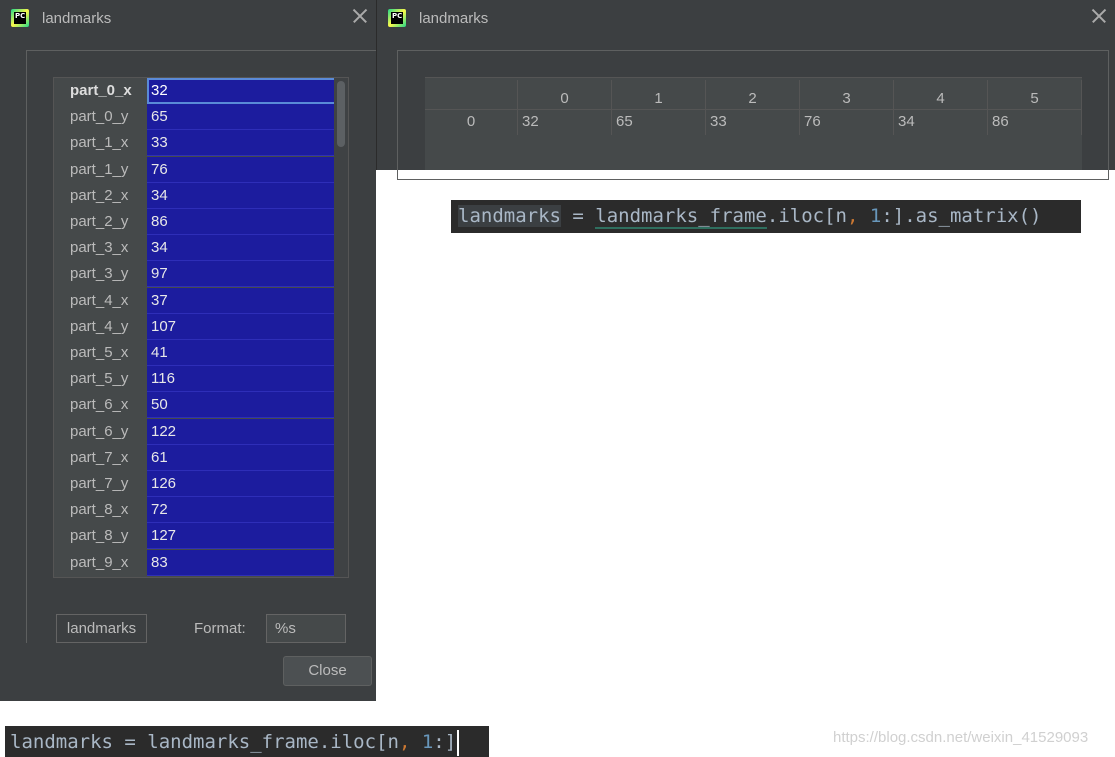 The height and width of the screenshot is (757, 1115). What do you see at coordinates (961, 737) in the screenshot?
I see `watermark: https://blog.csdn.net/weixin_41529093` at bounding box center [961, 737].